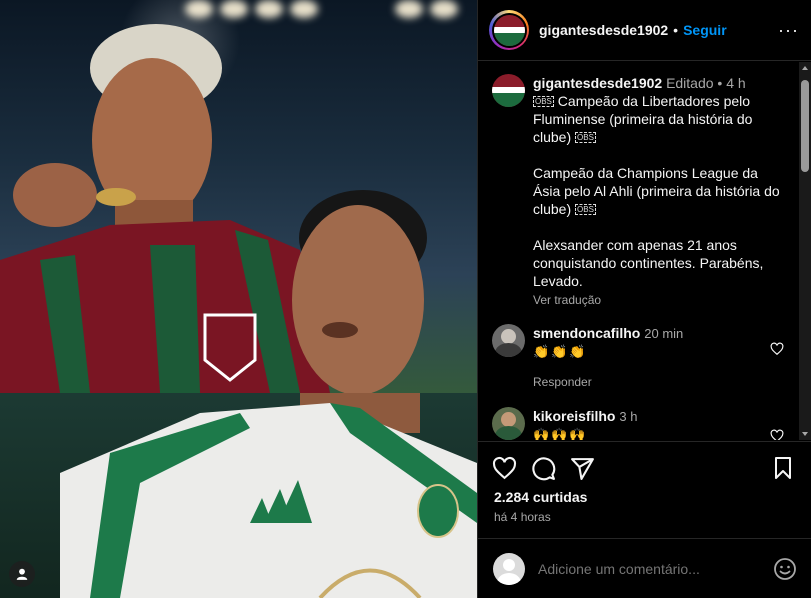 The height and width of the screenshot is (598, 811). What do you see at coordinates (706, 83) in the screenshot?
I see `caption-meta: Editado • 4 h` at bounding box center [706, 83].